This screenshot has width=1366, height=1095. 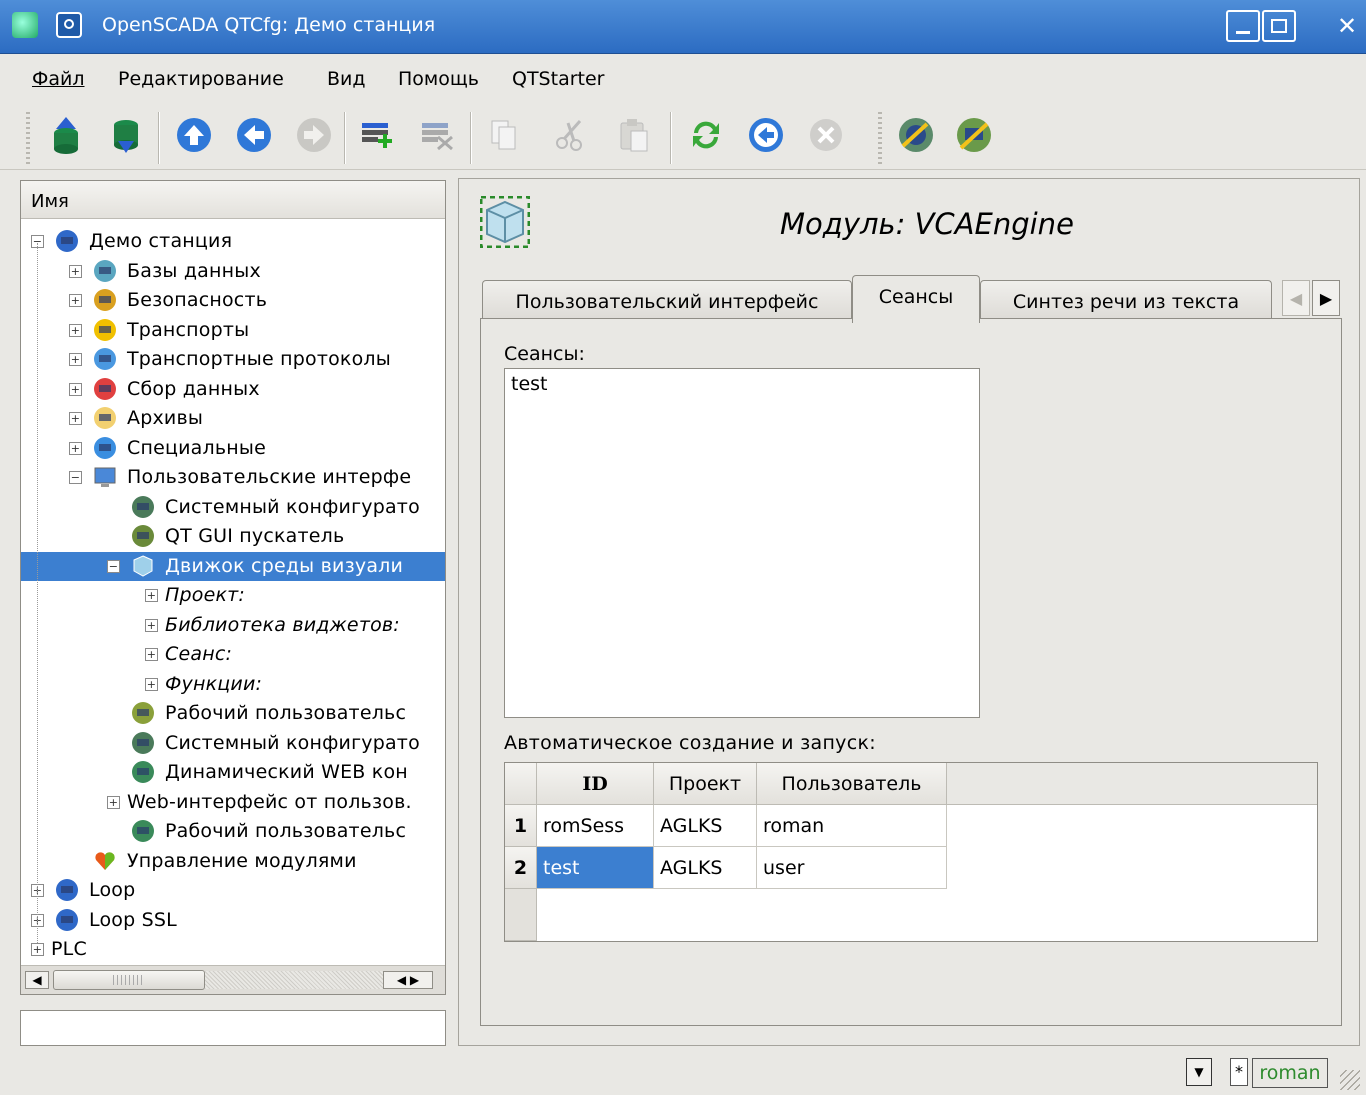 What do you see at coordinates (1126, 301) in the screenshot?
I see `tab-speech-synthesis: Синтез речи из текста` at bounding box center [1126, 301].